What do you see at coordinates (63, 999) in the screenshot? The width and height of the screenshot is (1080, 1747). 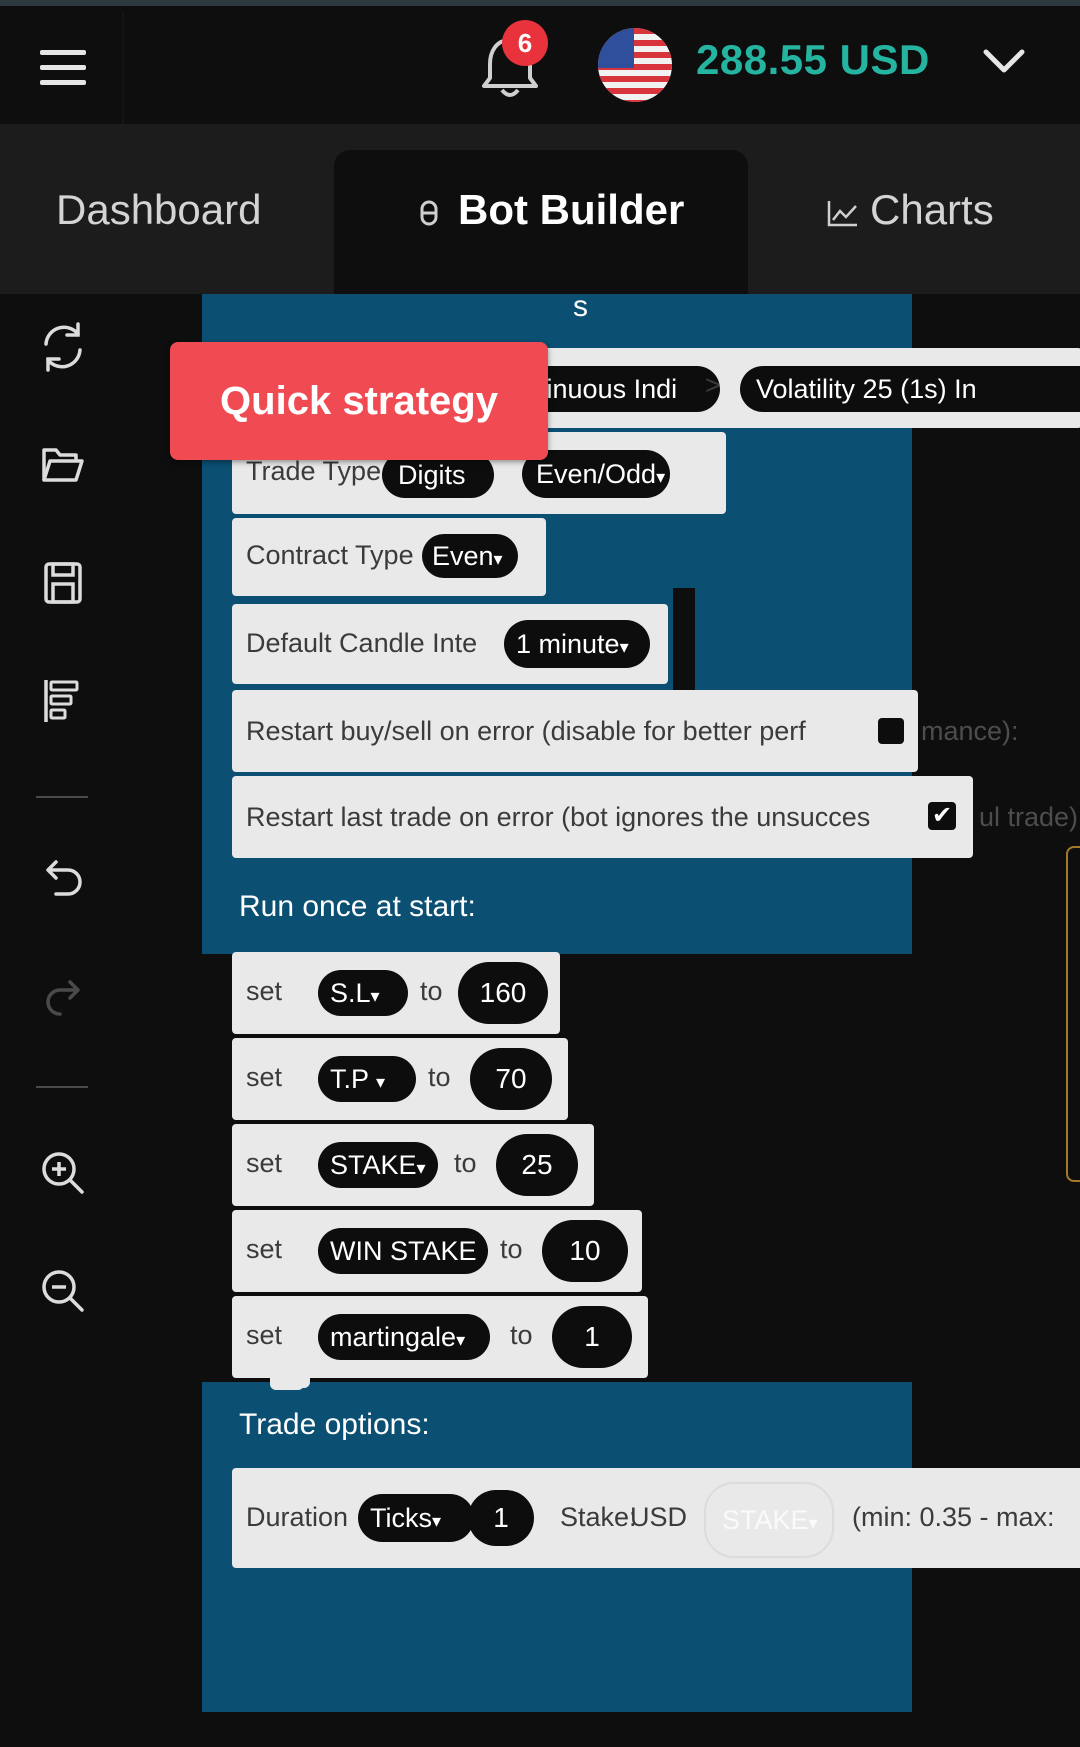 I see `redo-icon` at bounding box center [63, 999].